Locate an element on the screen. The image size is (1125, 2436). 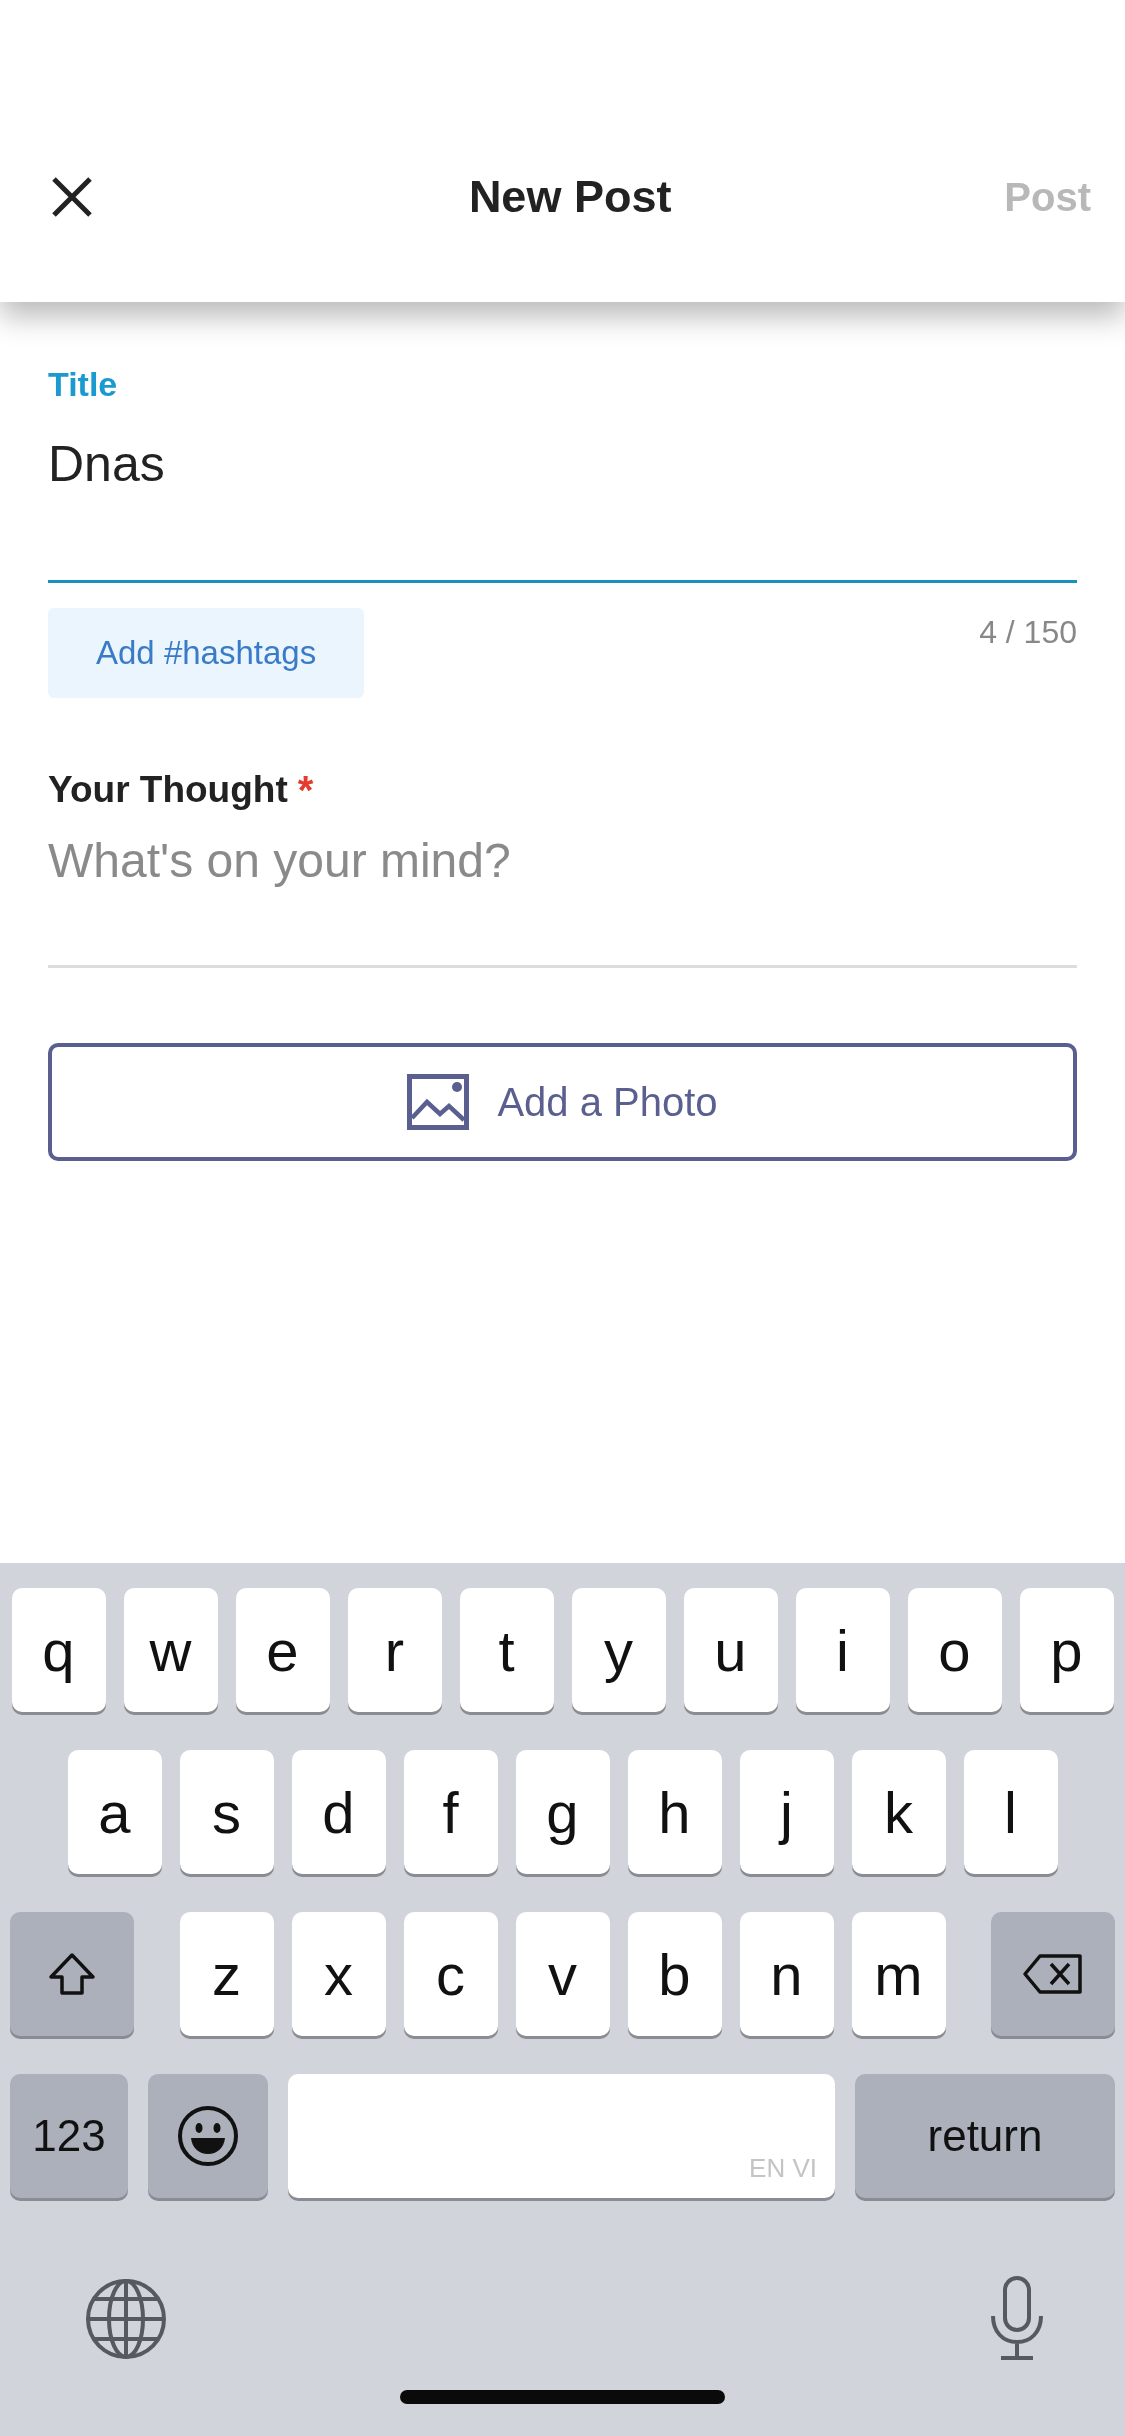
keyboard-key: z is located at coordinates (226, 1974).